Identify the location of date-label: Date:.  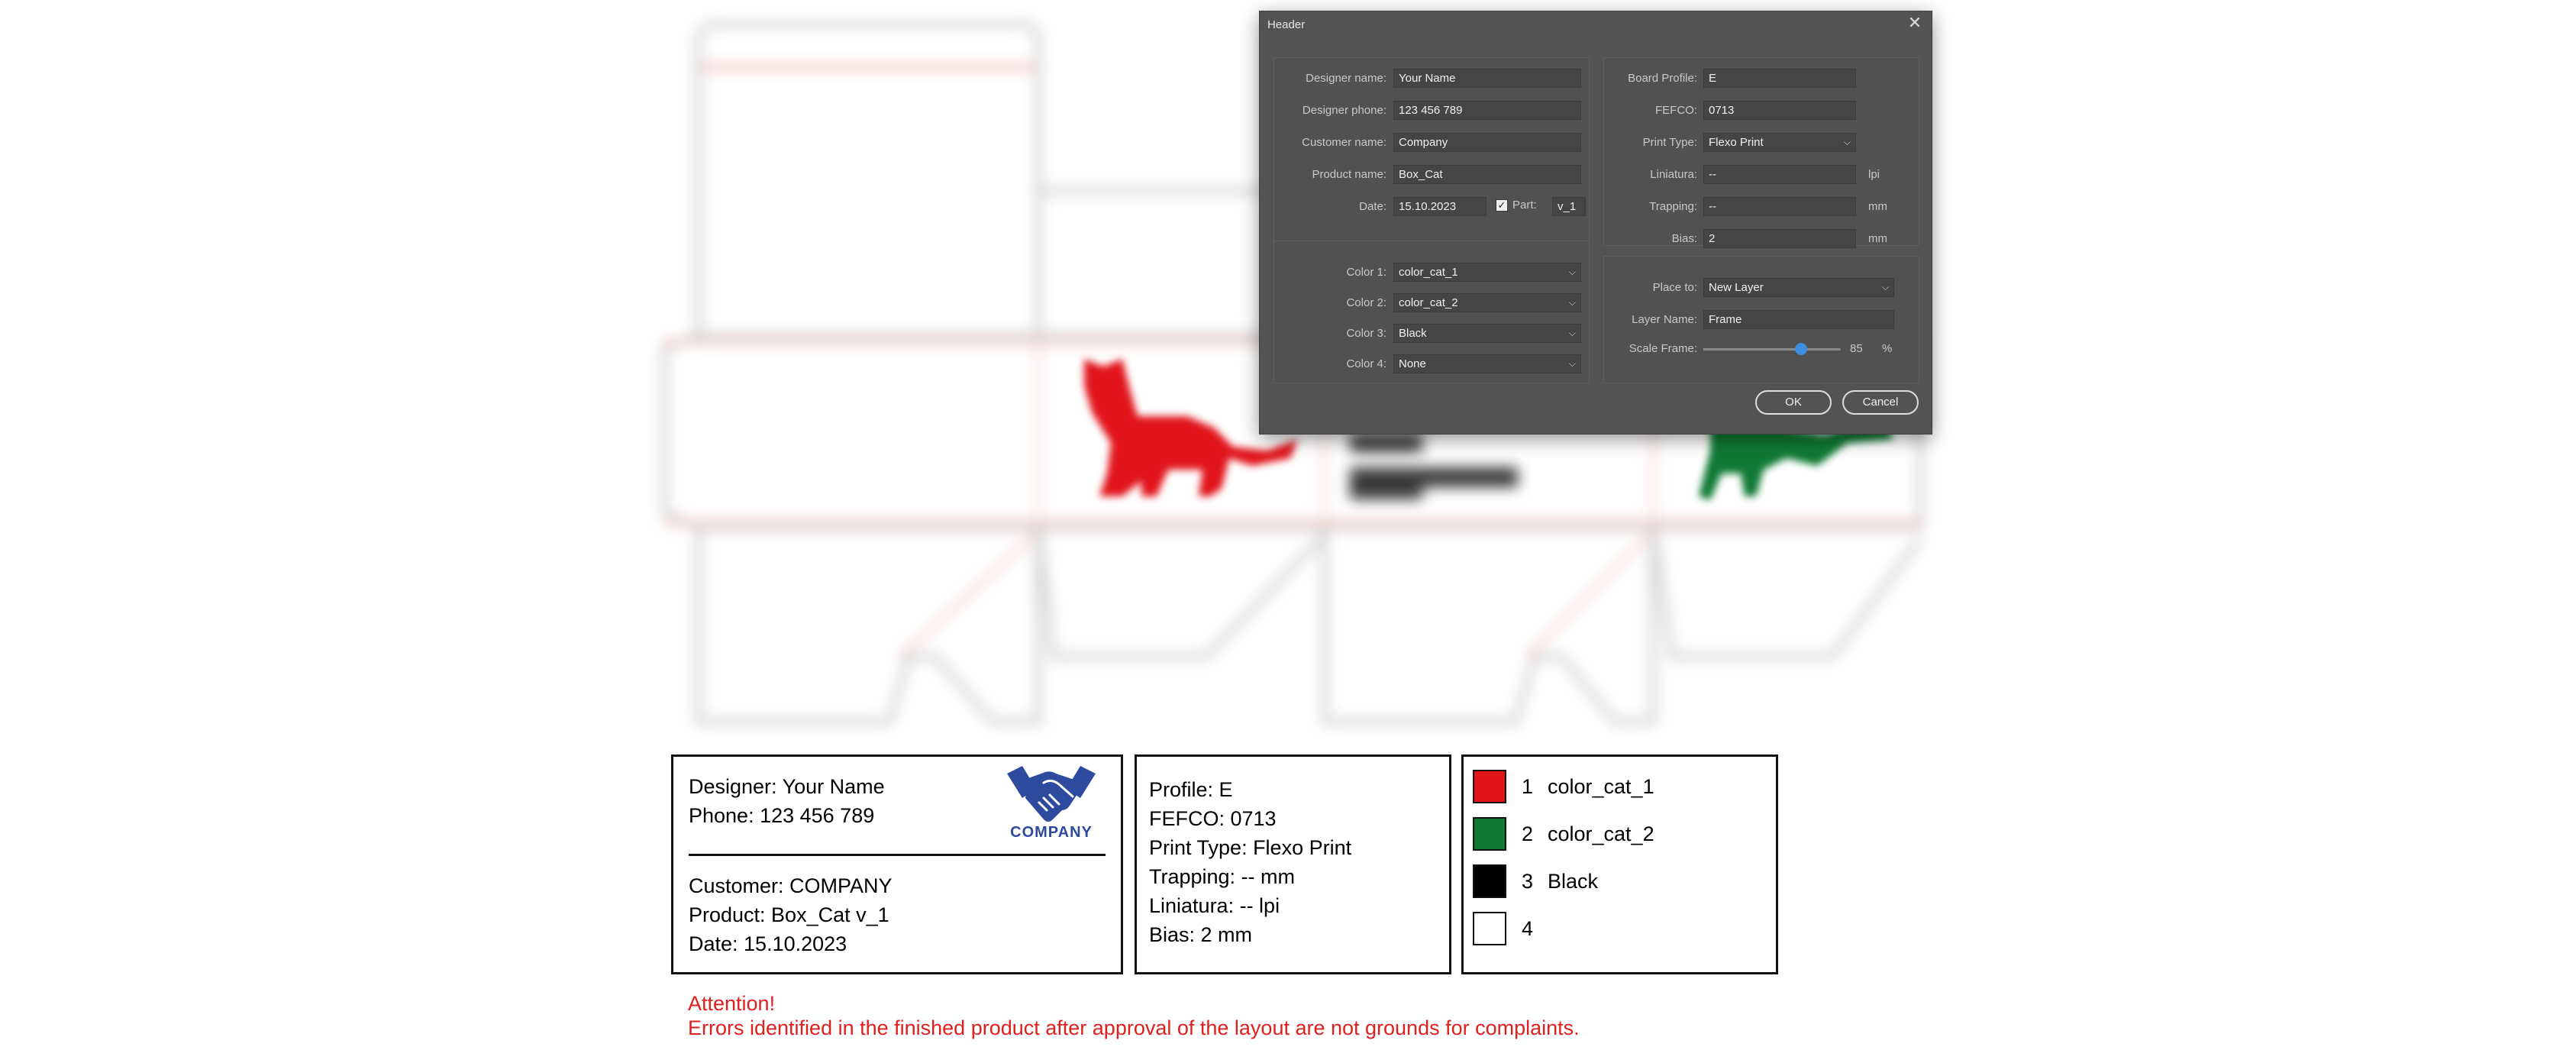
(1372, 206).